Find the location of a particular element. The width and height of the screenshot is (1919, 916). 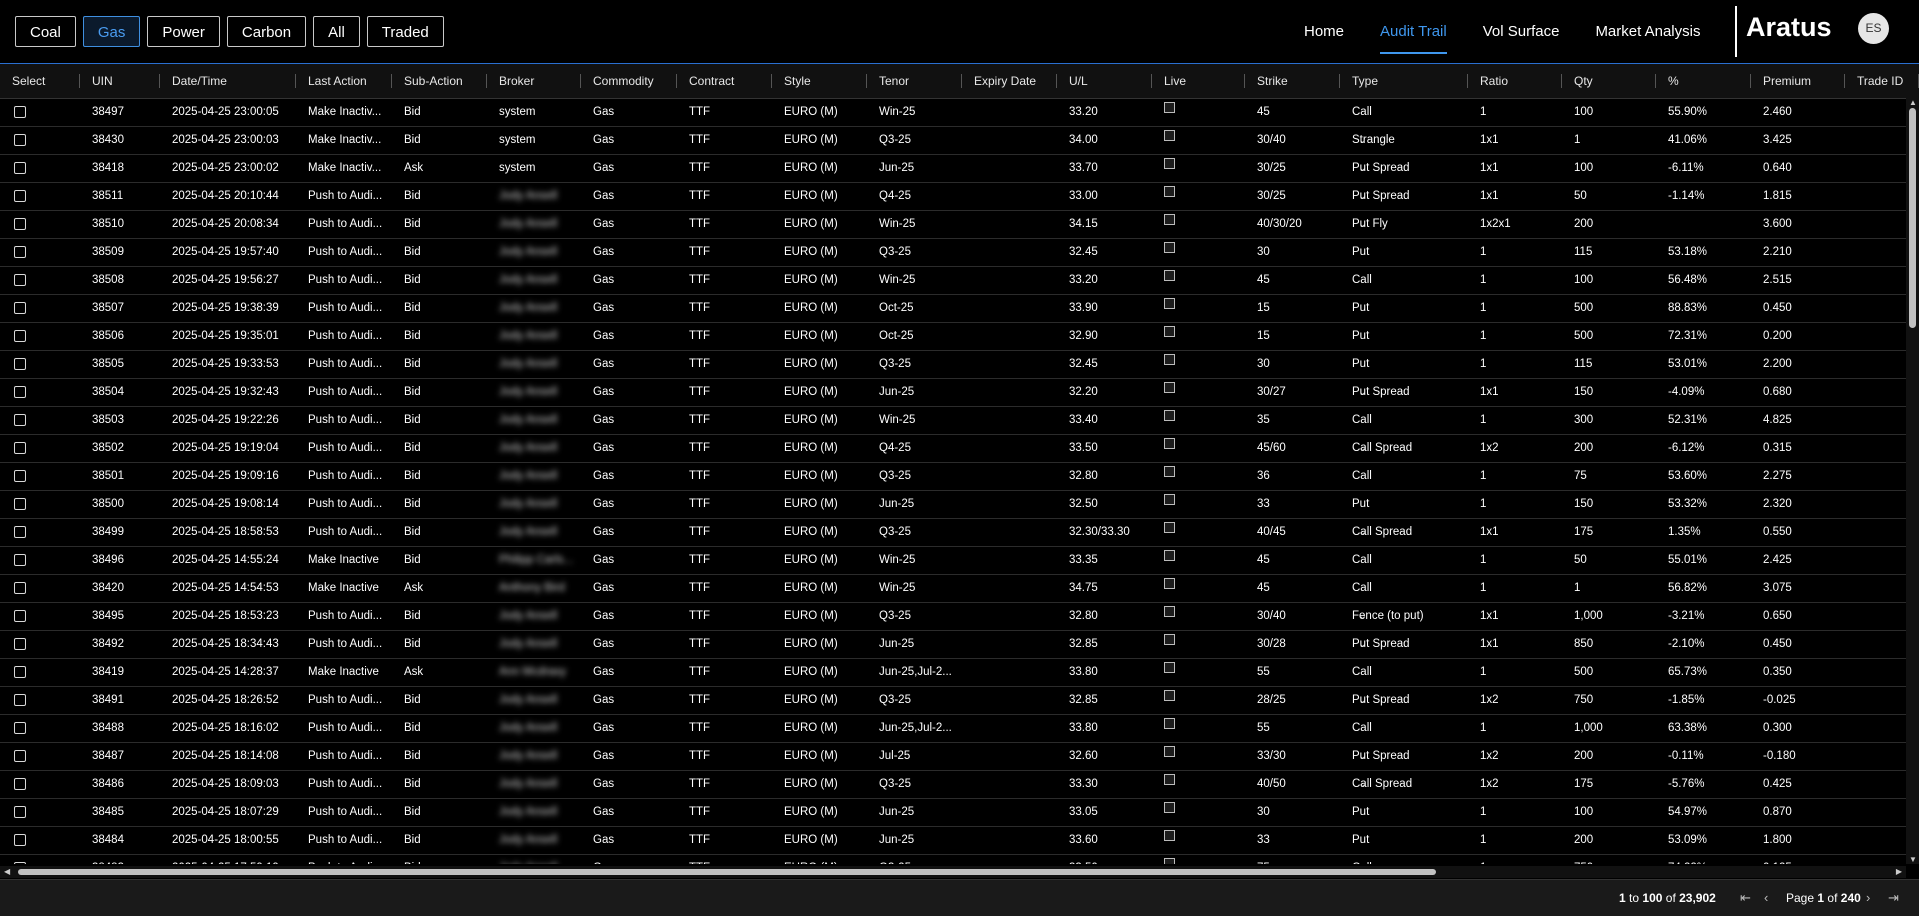

user-avatar: ES is located at coordinates (1873, 28).